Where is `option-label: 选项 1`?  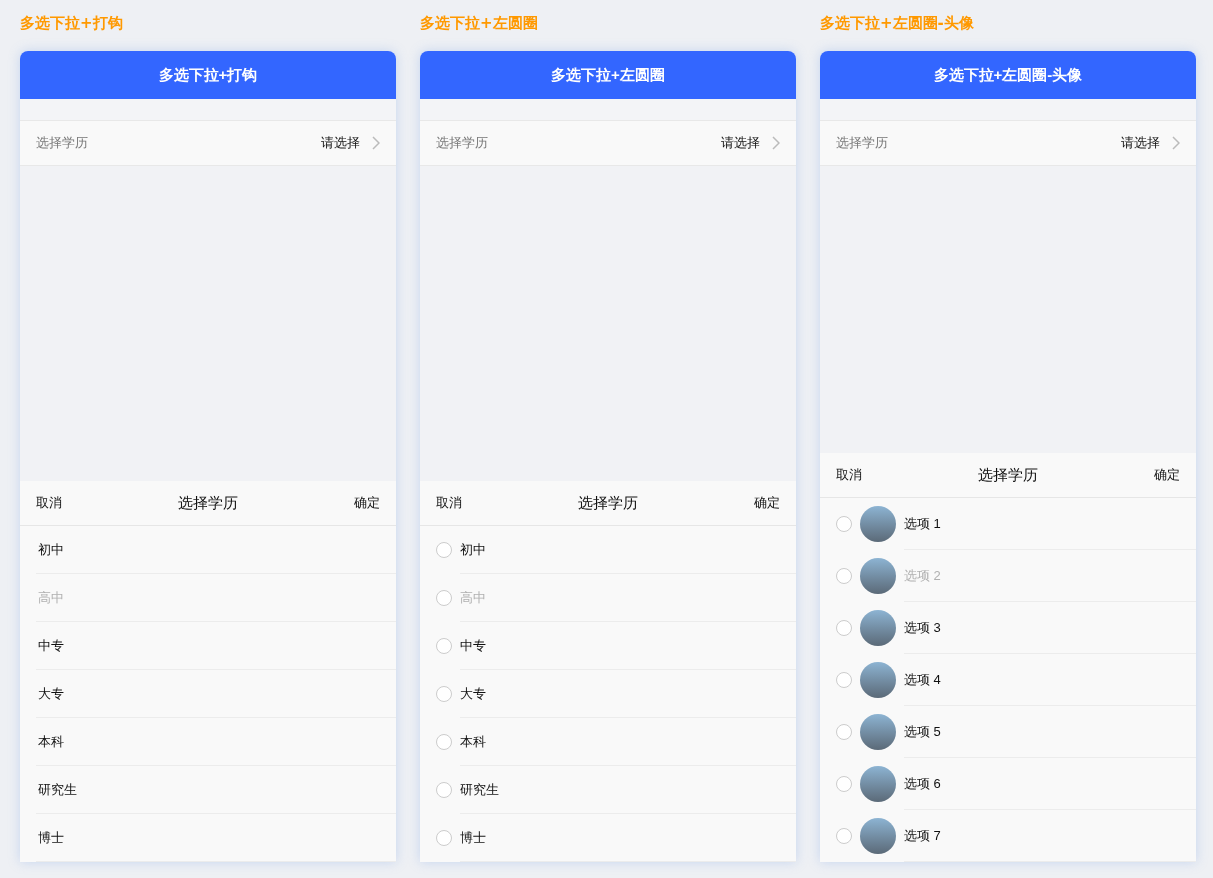 option-label: 选项 1 is located at coordinates (922, 523).